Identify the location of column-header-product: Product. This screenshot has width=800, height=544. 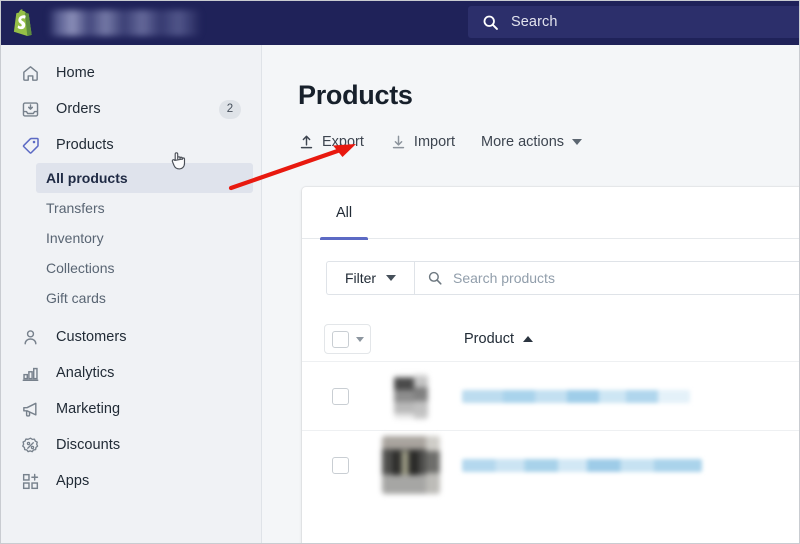
(498, 339).